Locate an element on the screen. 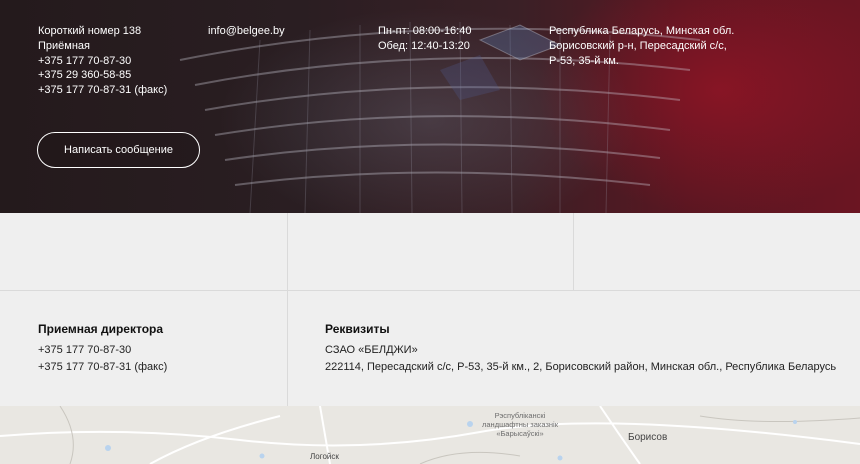 The width and height of the screenshot is (860, 464). reserve-label-line: Рэспубліканскі is located at coordinates (520, 415).